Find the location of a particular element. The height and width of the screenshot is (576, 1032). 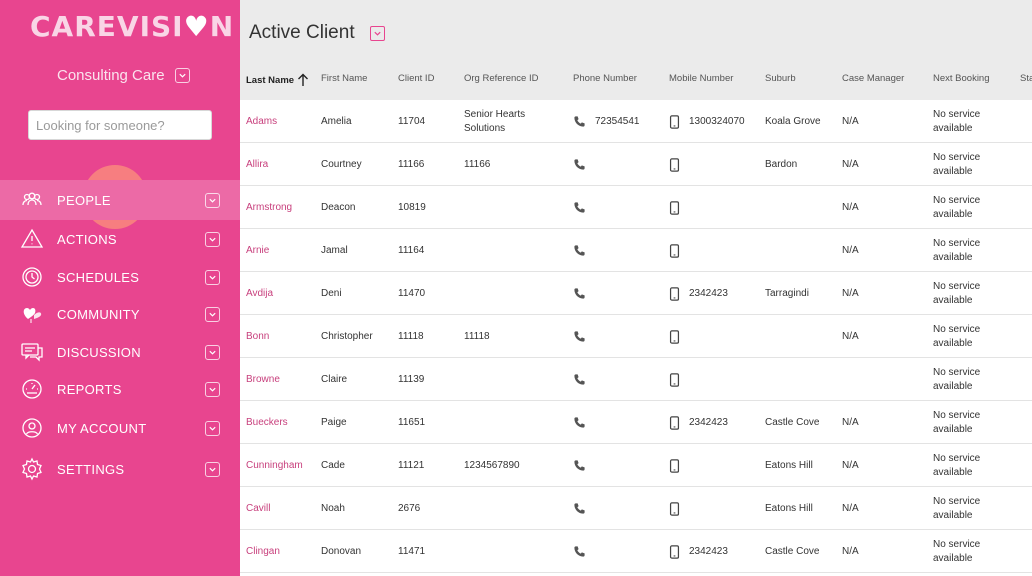

sidebar-item-reports: REPORTS is located at coordinates (120, 389).